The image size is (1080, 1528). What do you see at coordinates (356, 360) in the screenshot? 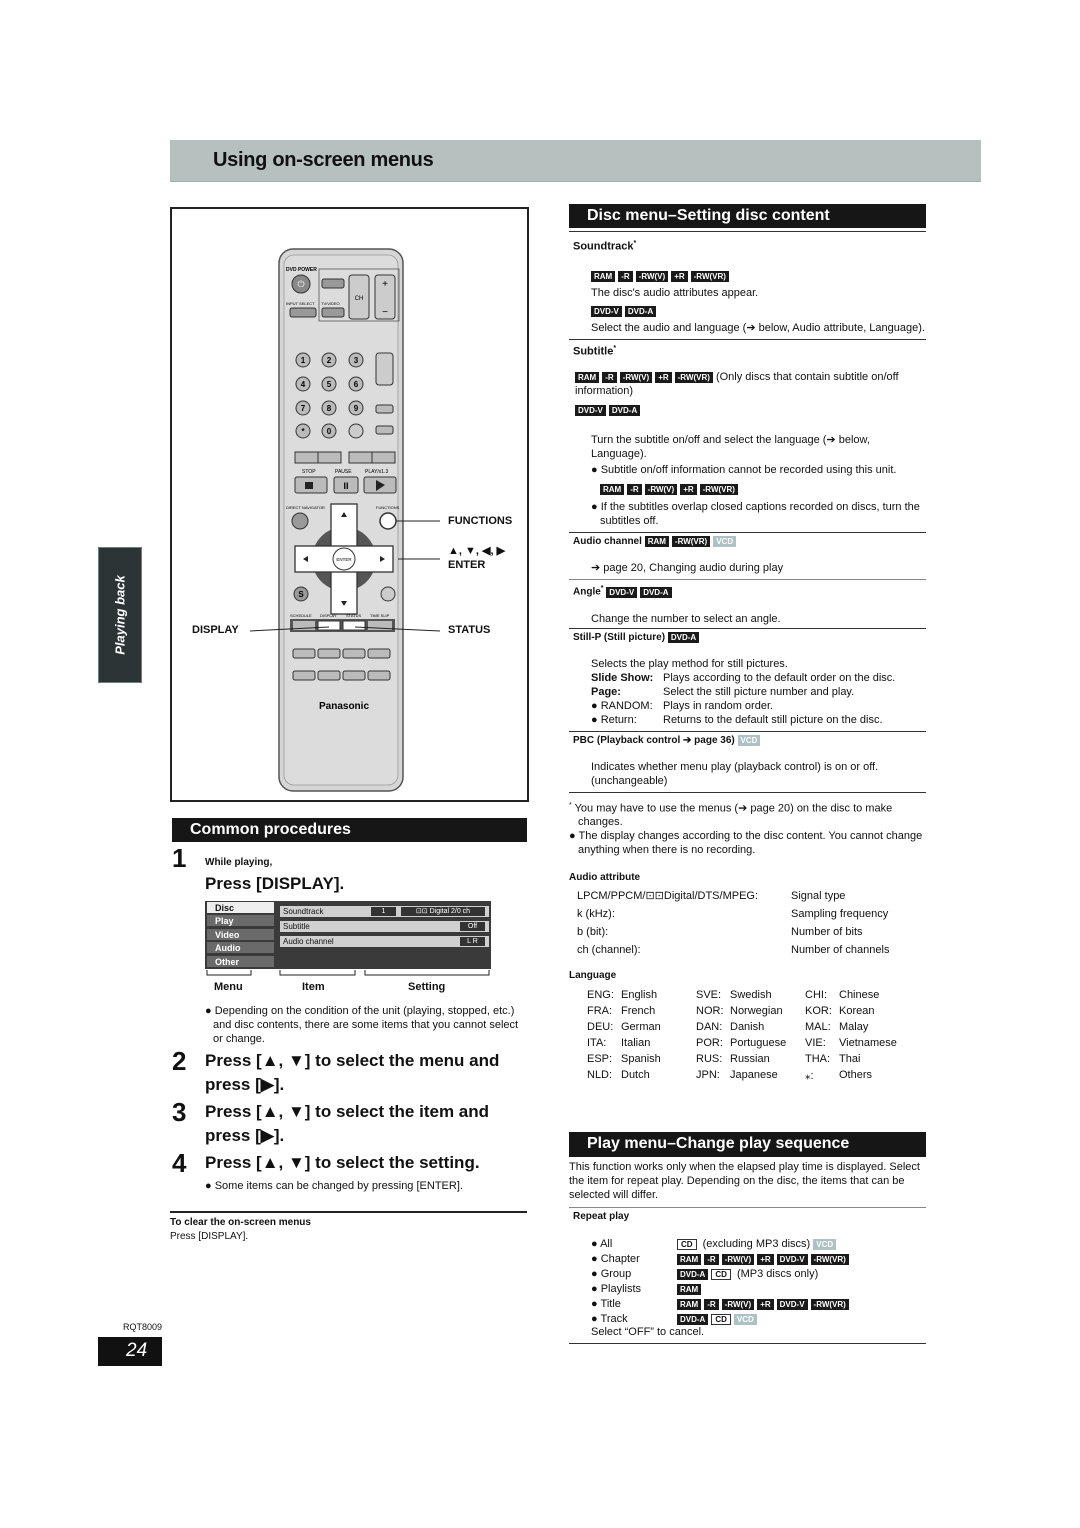
I see `svg-text: 3` at bounding box center [356, 360].